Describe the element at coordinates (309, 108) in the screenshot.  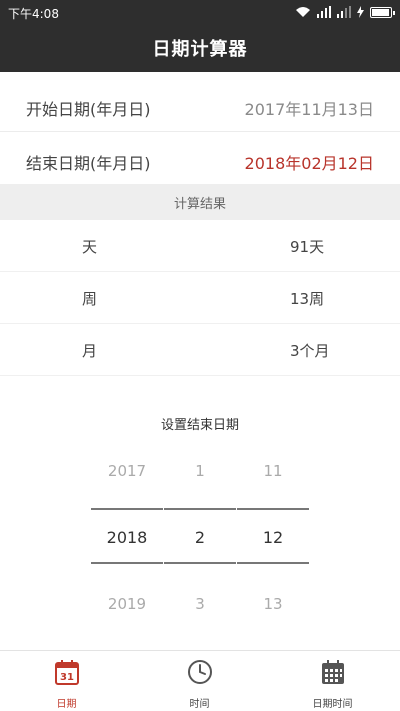
I see `start-date-value: 2017年11月13日` at that location.